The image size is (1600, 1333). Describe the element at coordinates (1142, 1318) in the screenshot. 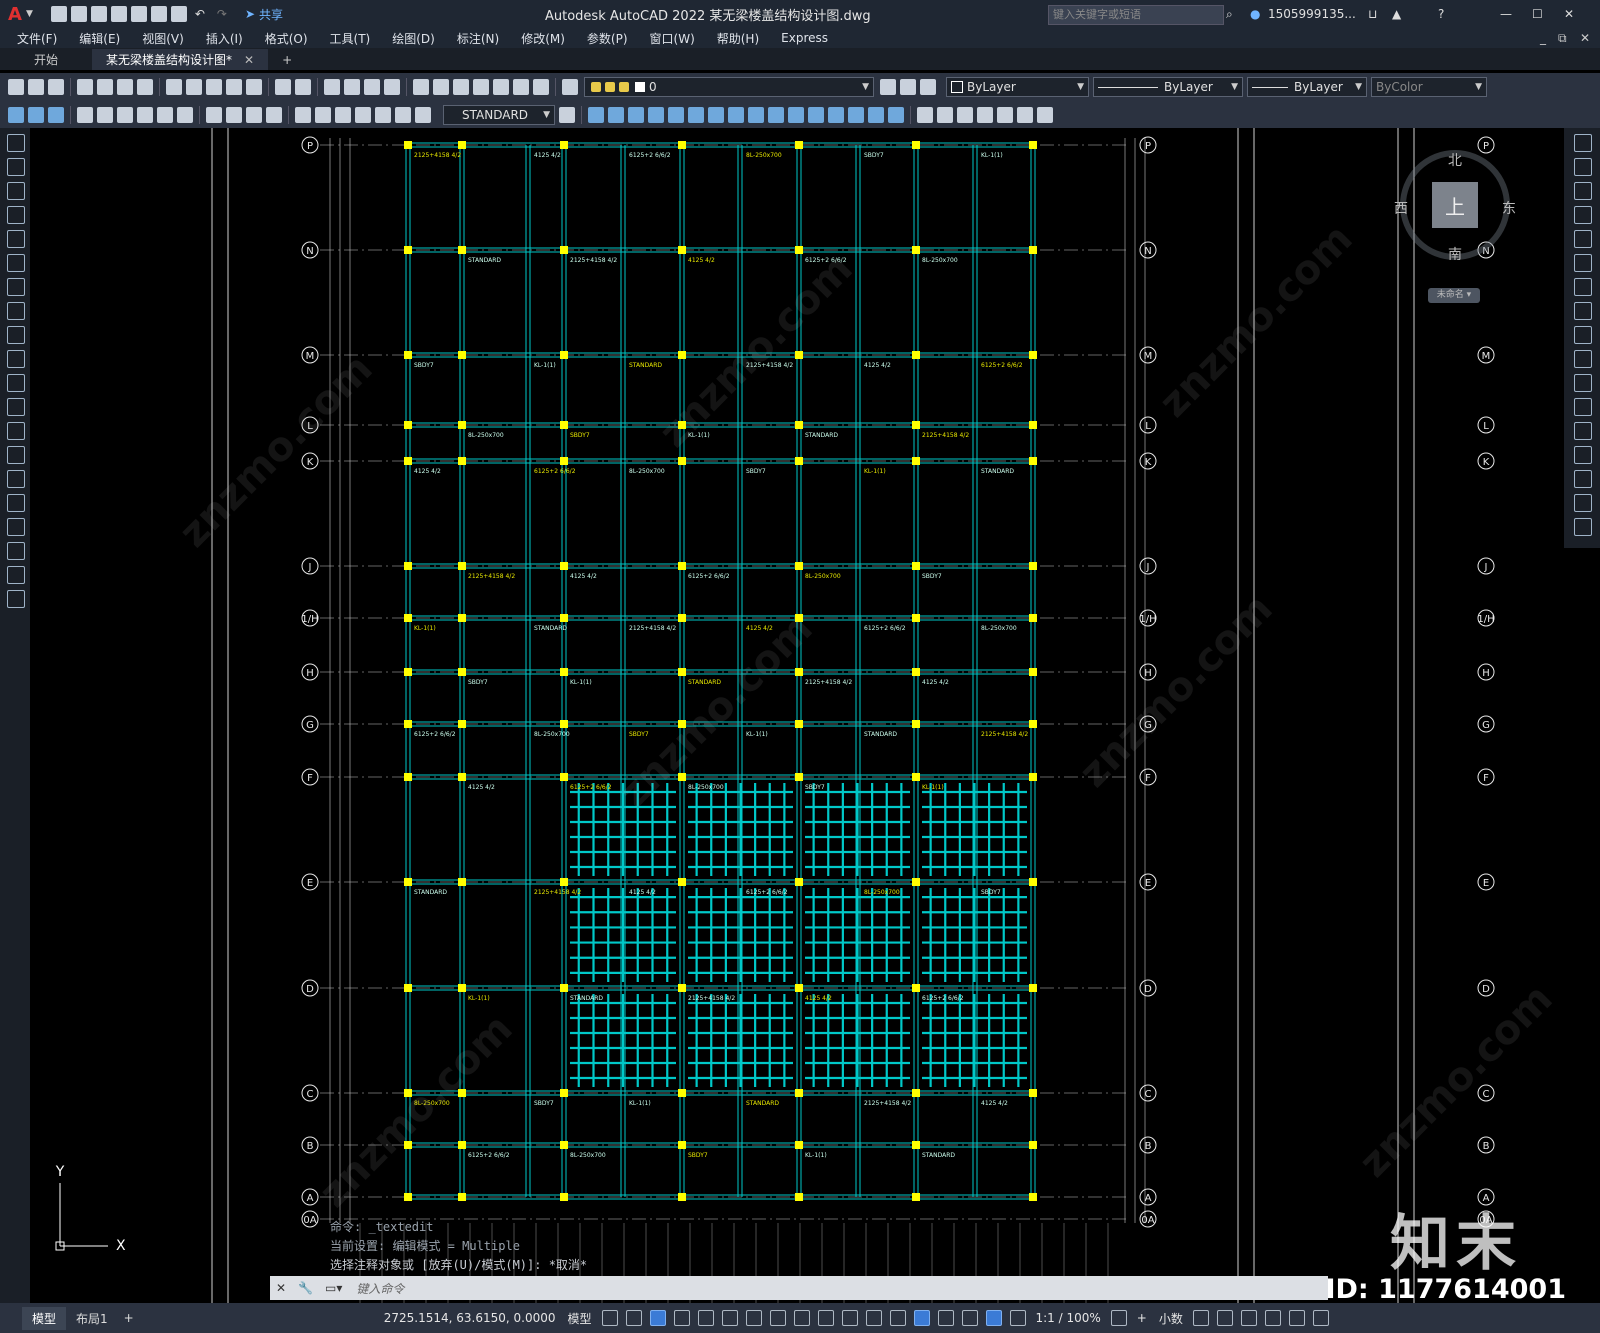

I see `plus-icon: +` at that location.